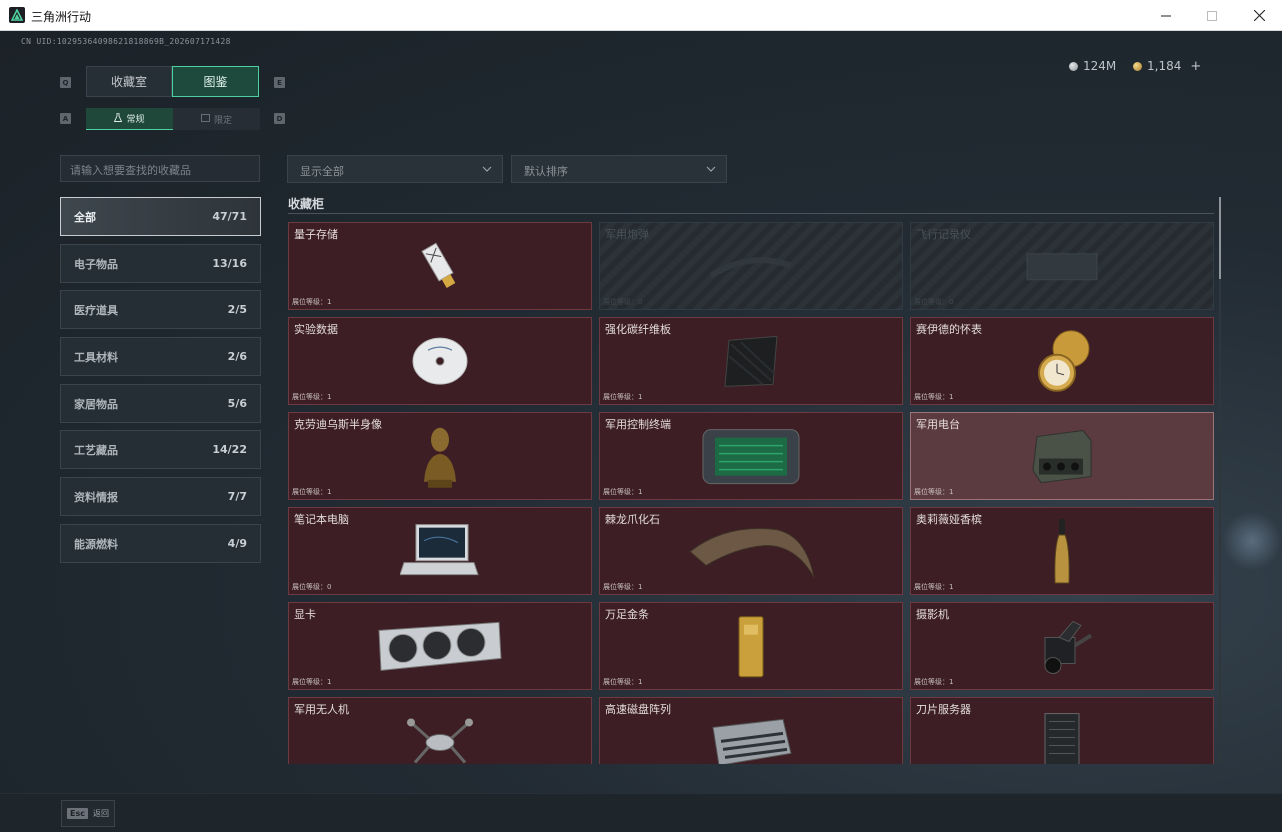 The width and height of the screenshot is (1282, 832). Describe the element at coordinates (65, 118) in the screenshot. I see `hotkey-a: A` at that location.